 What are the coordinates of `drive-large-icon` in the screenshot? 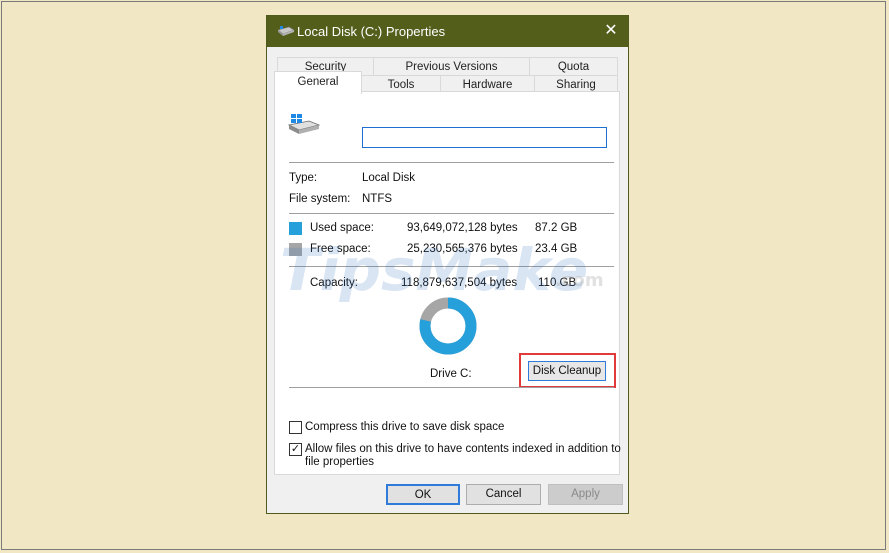 It's located at (304, 124).